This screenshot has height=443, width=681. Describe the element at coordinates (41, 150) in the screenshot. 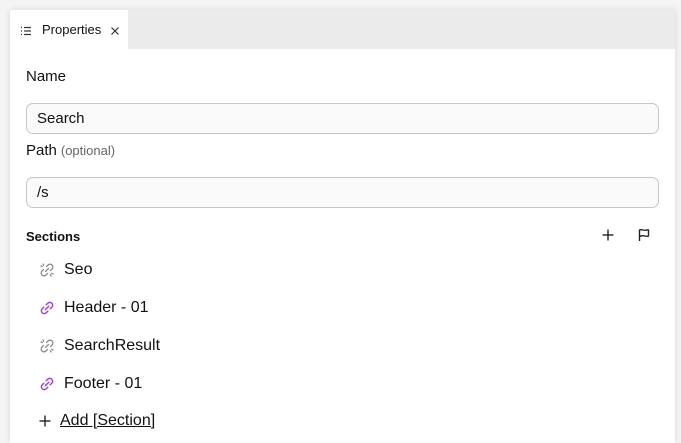

I see `path-label-text: Path` at that location.